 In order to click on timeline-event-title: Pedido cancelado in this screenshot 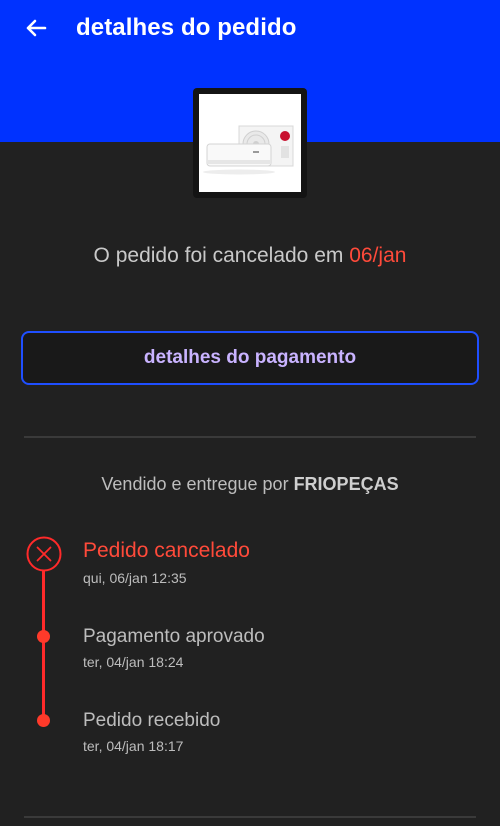, I will do `click(166, 550)`.